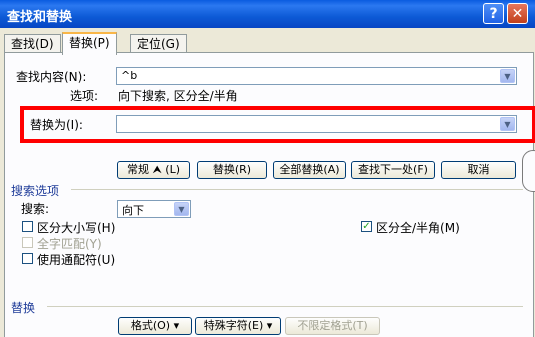 Image resolution: width=535 pixels, height=337 pixels. What do you see at coordinates (27, 242) in the screenshot?
I see `whole-word-checkbox` at bounding box center [27, 242].